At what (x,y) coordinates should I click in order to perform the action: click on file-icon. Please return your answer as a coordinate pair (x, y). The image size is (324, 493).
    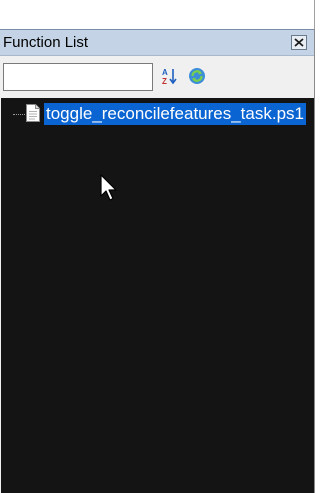
    Looking at the image, I should click on (33, 113).